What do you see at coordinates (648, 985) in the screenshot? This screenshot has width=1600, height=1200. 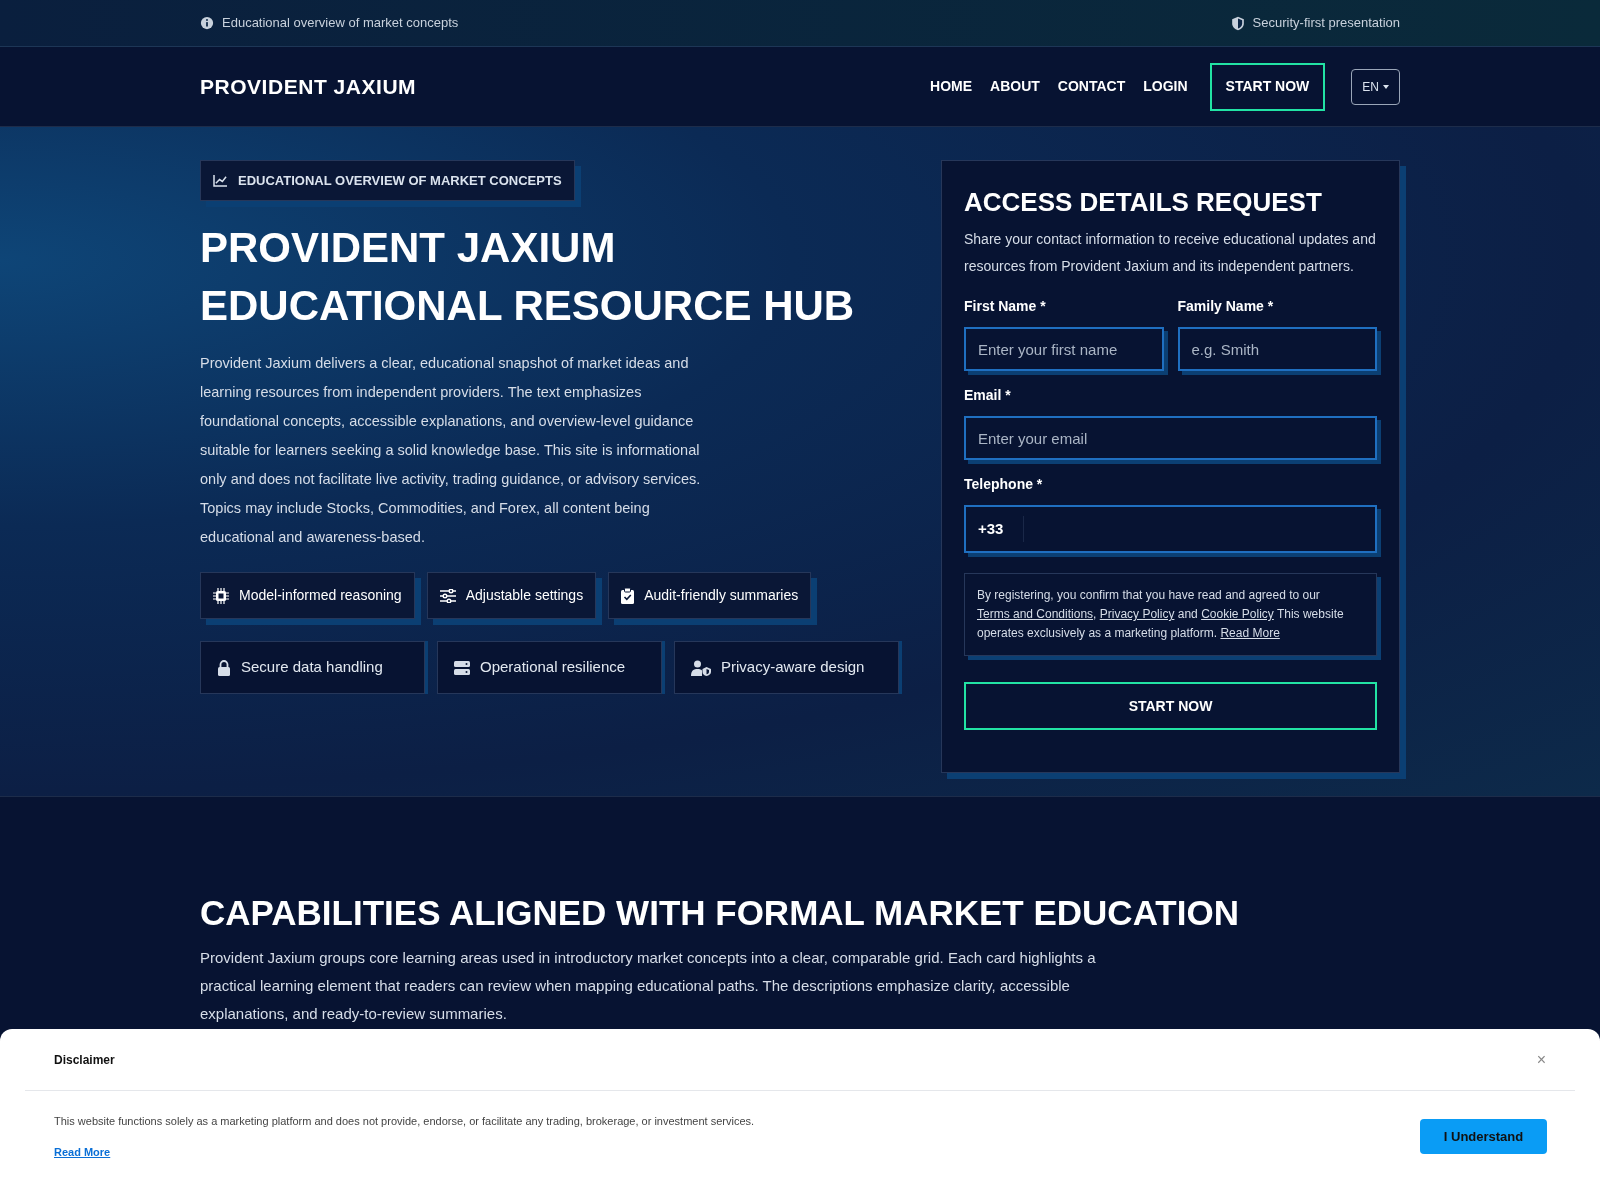 I see `section-description: Provident Jaxium groups core learning areas used in introductory market concepts into a clear, comparable grid. Each card highlights a practical learning element that readers can review when mapping educational paths. The descriptions emphasize clarity, accessible explanations, and ready-to-review summaries.` at bounding box center [648, 985].